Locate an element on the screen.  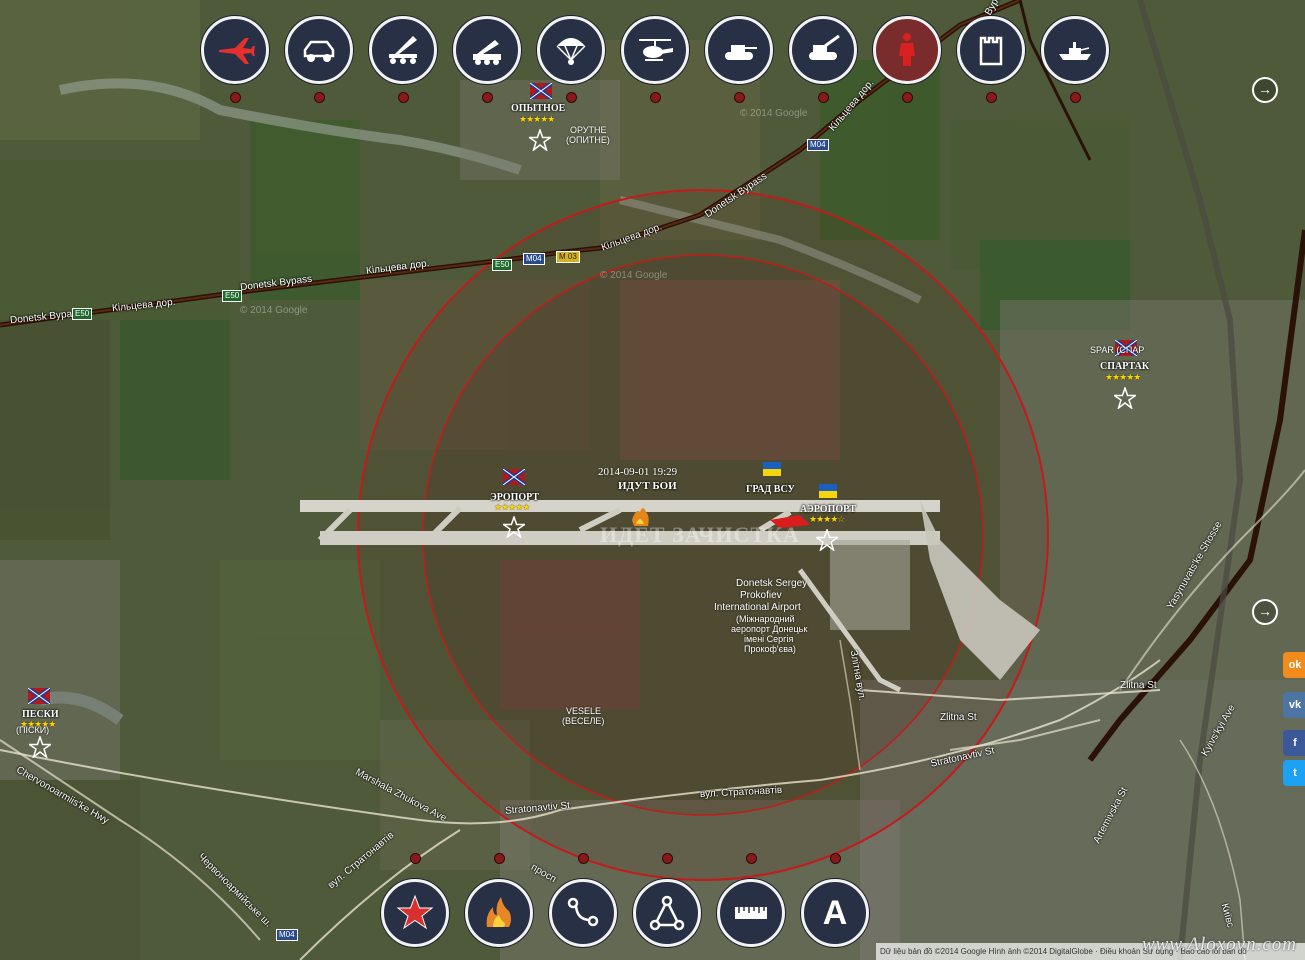
triangle-nodes-icon is located at coordinates (667, 913).